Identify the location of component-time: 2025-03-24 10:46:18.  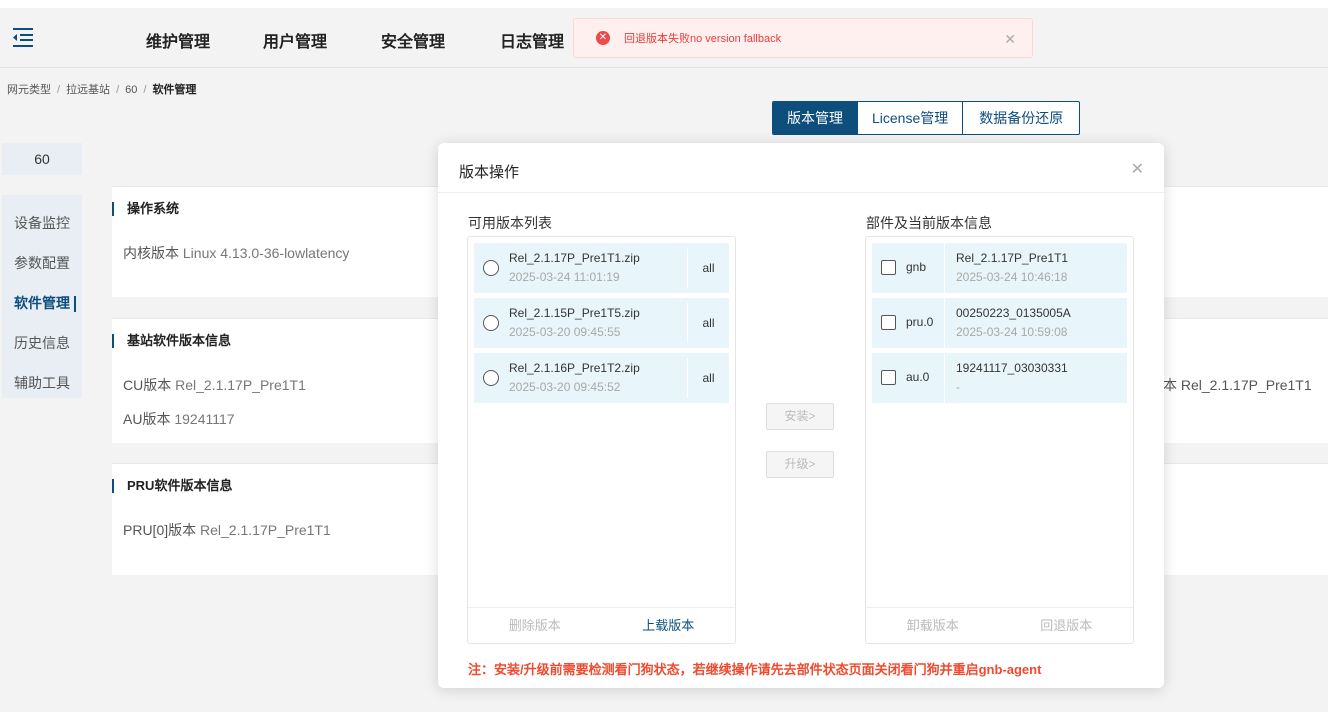
(1012, 277).